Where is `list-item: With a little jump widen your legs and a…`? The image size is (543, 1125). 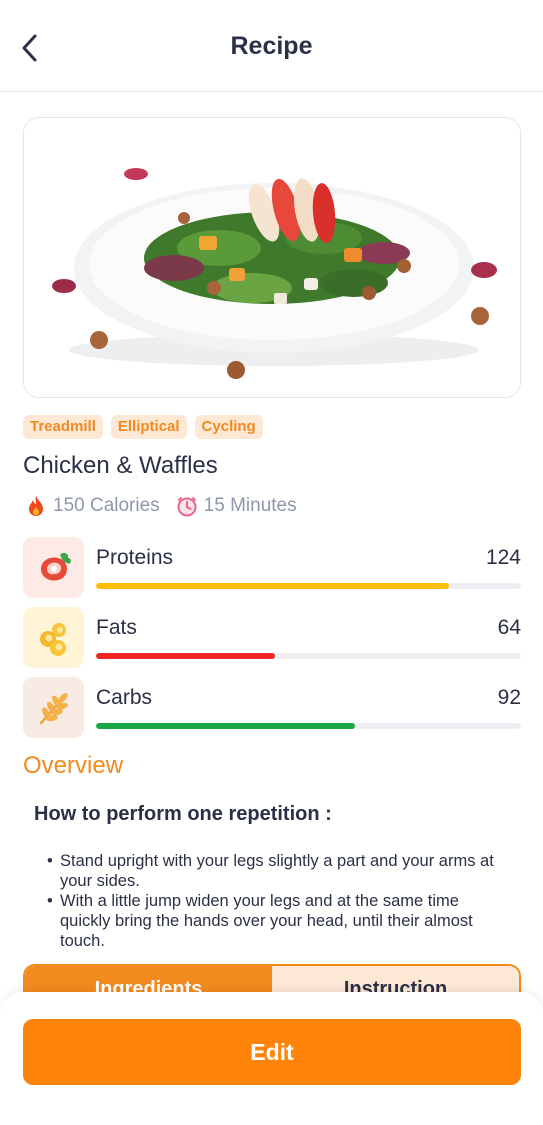
list-item: With a little jump widen your legs and a… is located at coordinates (277, 921).